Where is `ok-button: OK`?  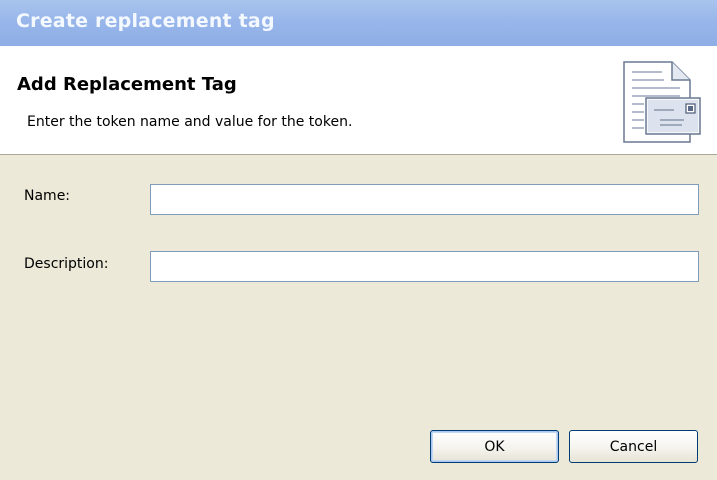
ok-button: OK is located at coordinates (494, 446).